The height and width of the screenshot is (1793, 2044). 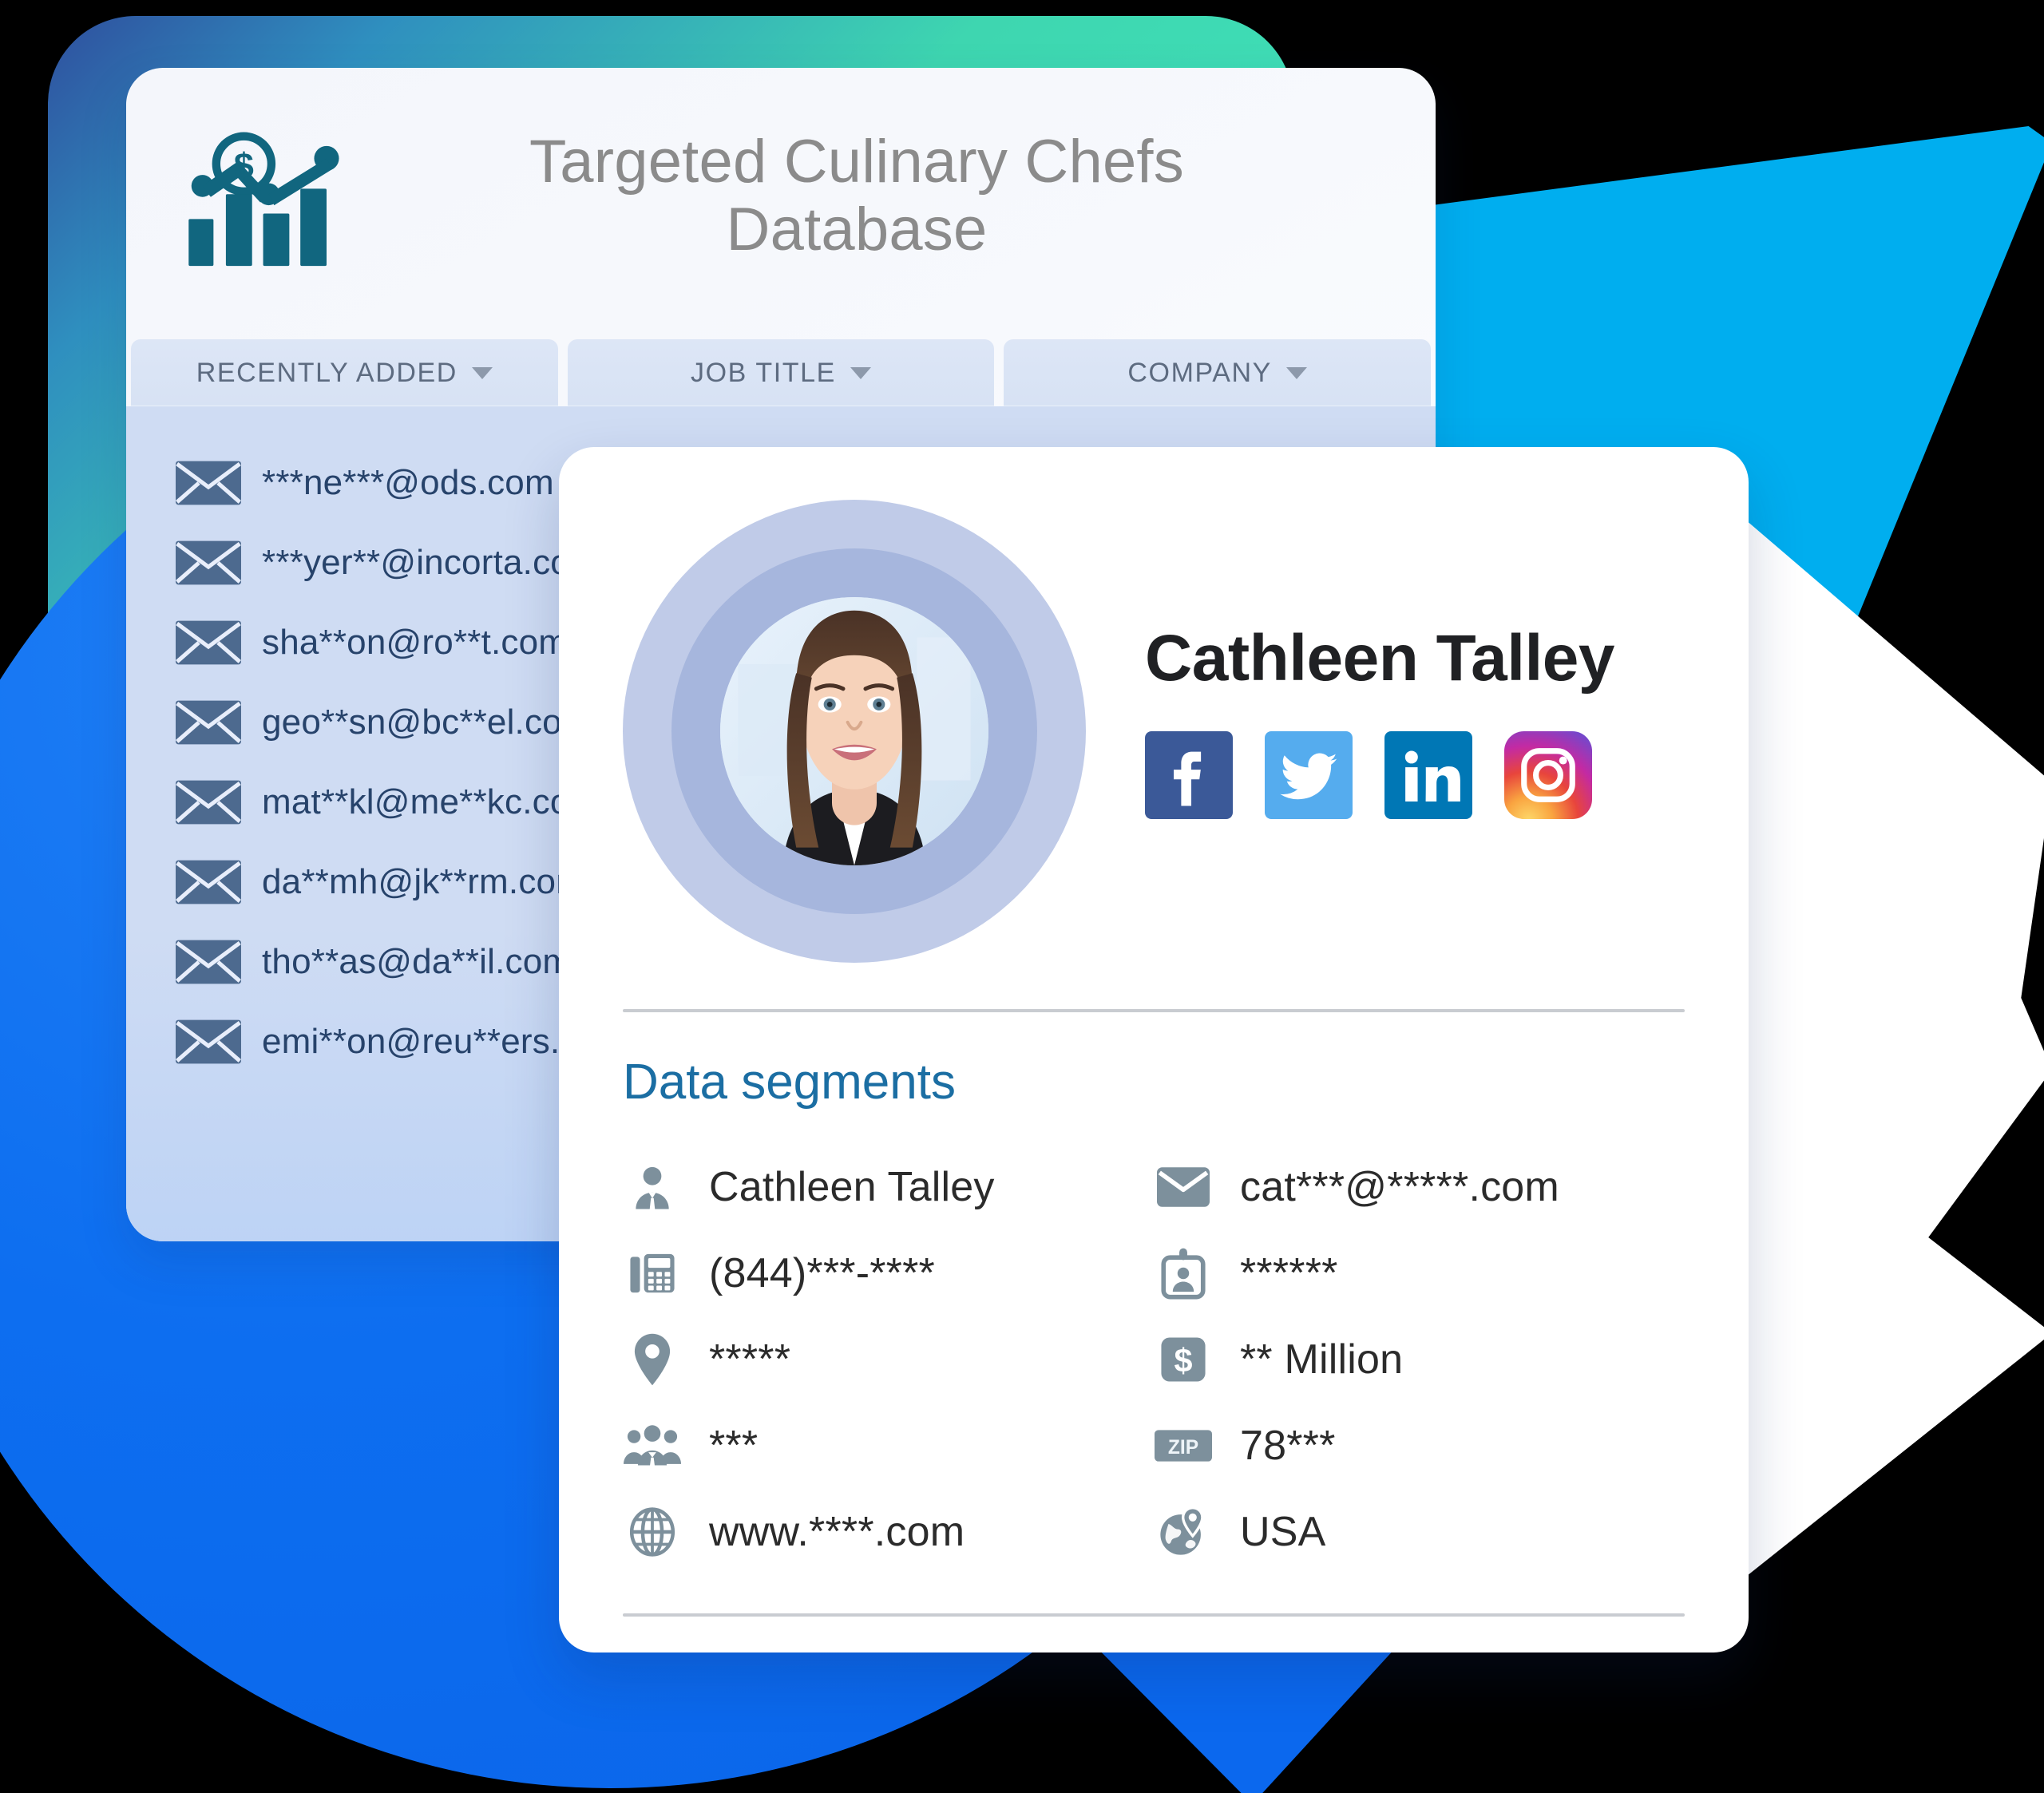 I want to click on zip-icon: ZIP, so click(x=1183, y=1445).